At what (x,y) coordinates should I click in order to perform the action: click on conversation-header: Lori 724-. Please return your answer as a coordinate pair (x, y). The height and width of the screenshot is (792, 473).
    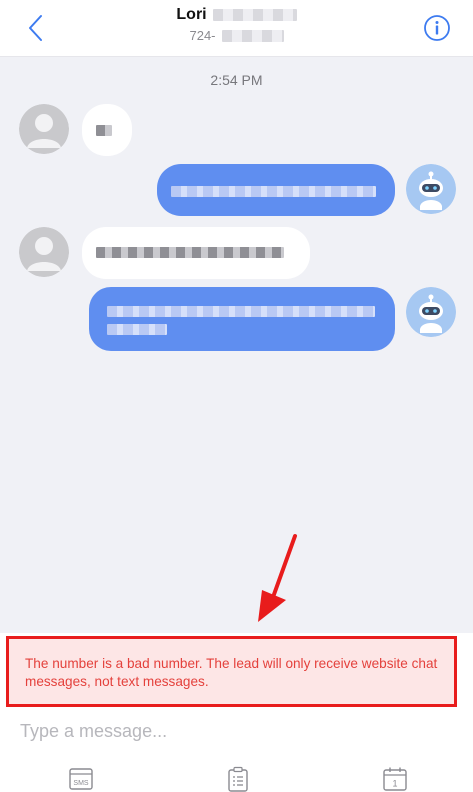
    Looking at the image, I should click on (236, 28).